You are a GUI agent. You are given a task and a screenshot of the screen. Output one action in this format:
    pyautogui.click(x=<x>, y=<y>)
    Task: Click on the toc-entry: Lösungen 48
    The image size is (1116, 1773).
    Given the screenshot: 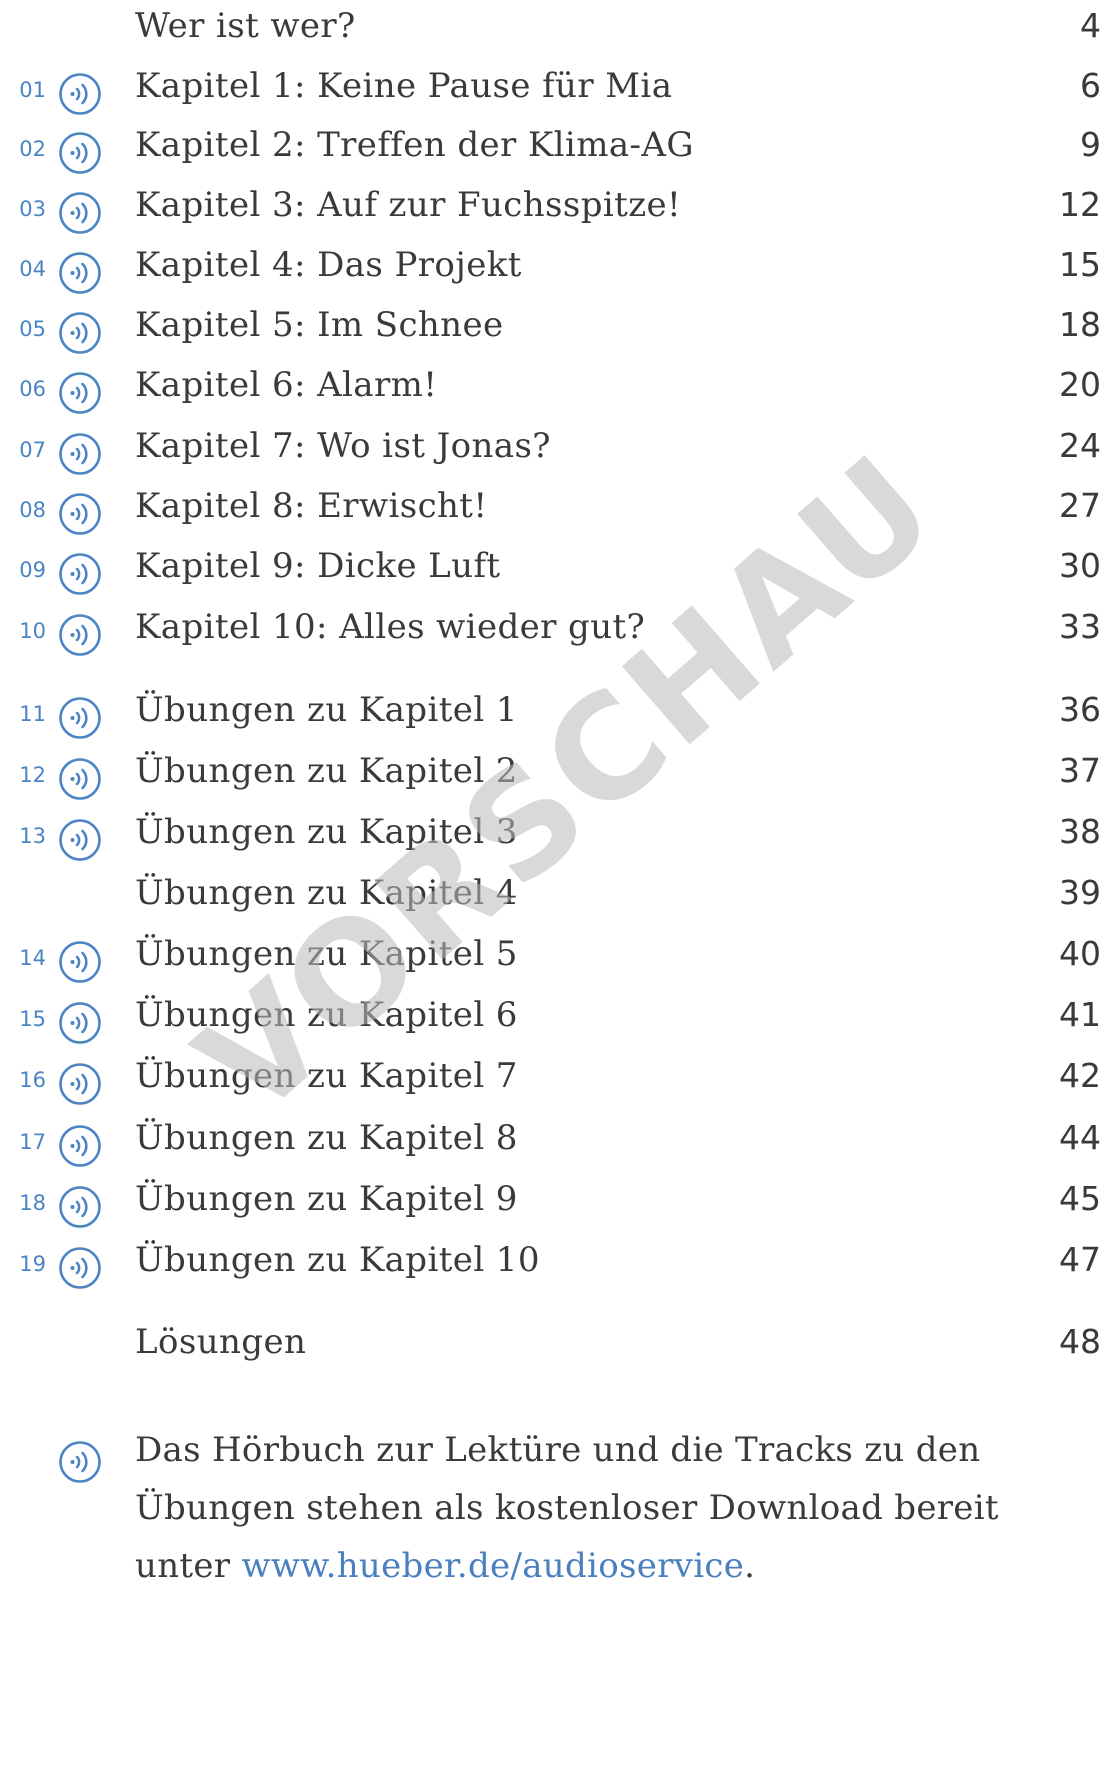 What is the action you would take?
    pyautogui.click(x=558, y=1346)
    